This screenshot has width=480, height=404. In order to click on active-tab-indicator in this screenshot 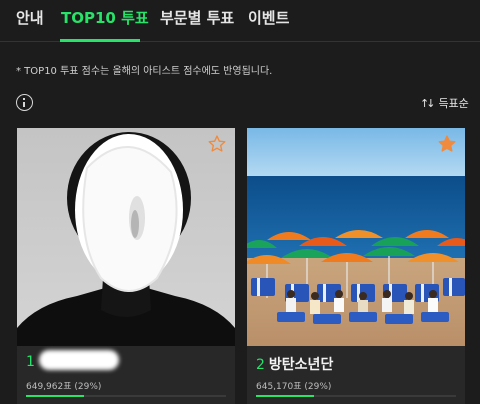, I will do `click(100, 40)`.